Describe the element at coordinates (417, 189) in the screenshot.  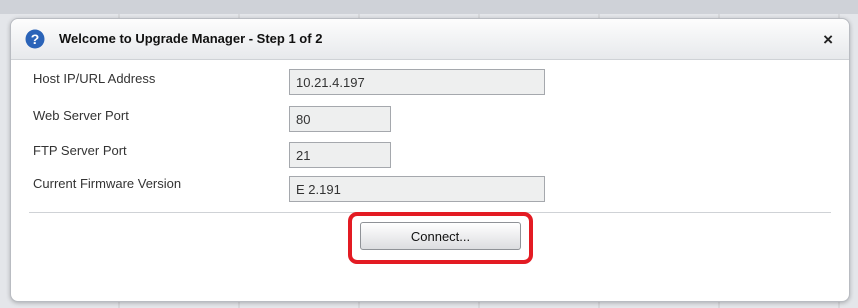
I see `firmware-version-field` at that location.